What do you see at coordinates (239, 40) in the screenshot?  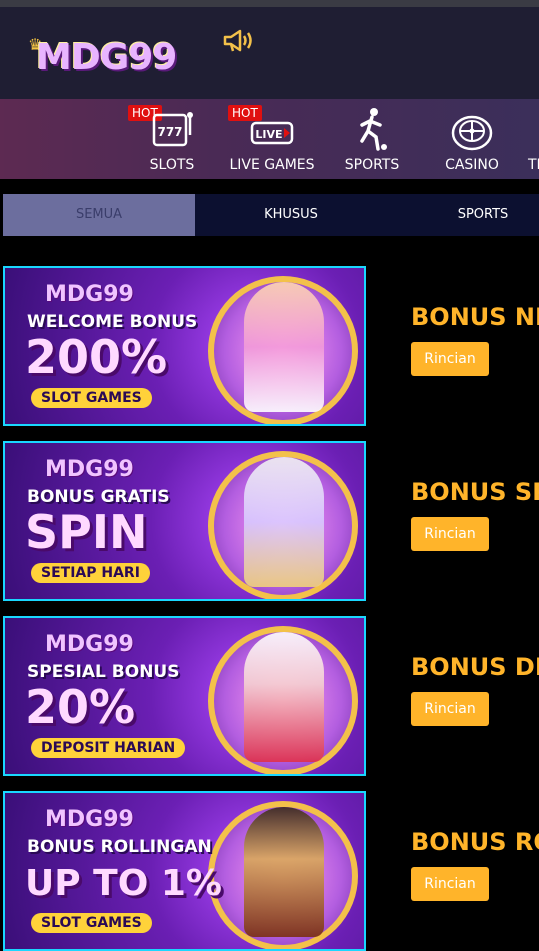 I see `megaphone-icon` at bounding box center [239, 40].